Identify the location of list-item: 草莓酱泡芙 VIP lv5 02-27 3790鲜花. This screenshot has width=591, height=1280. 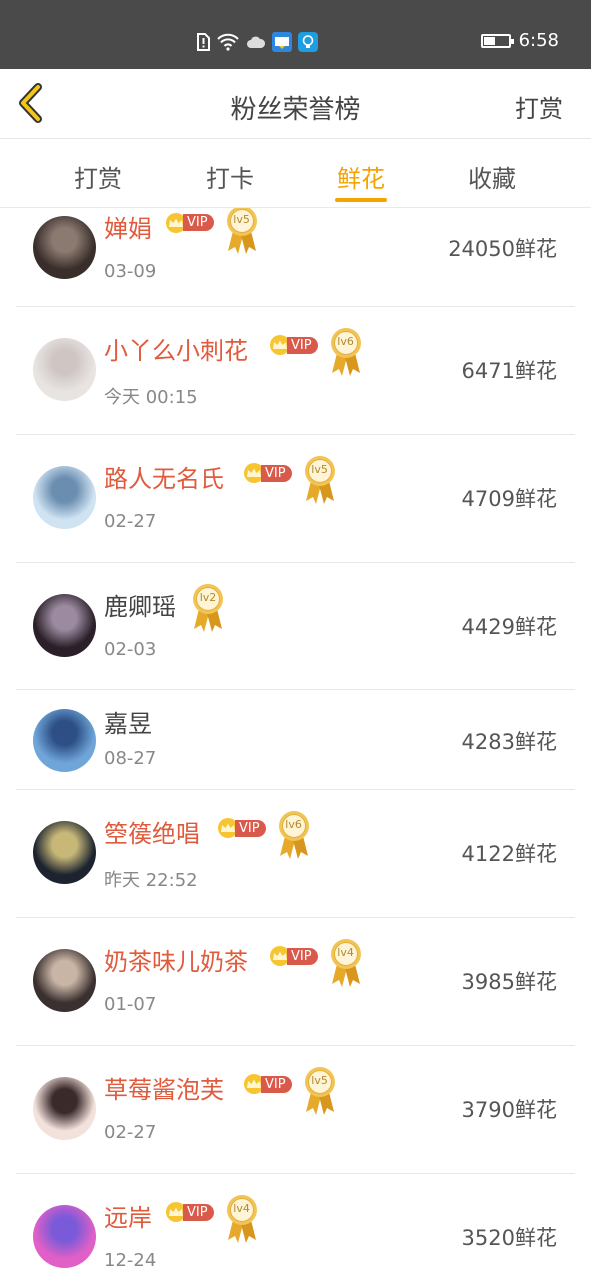
(295, 1110).